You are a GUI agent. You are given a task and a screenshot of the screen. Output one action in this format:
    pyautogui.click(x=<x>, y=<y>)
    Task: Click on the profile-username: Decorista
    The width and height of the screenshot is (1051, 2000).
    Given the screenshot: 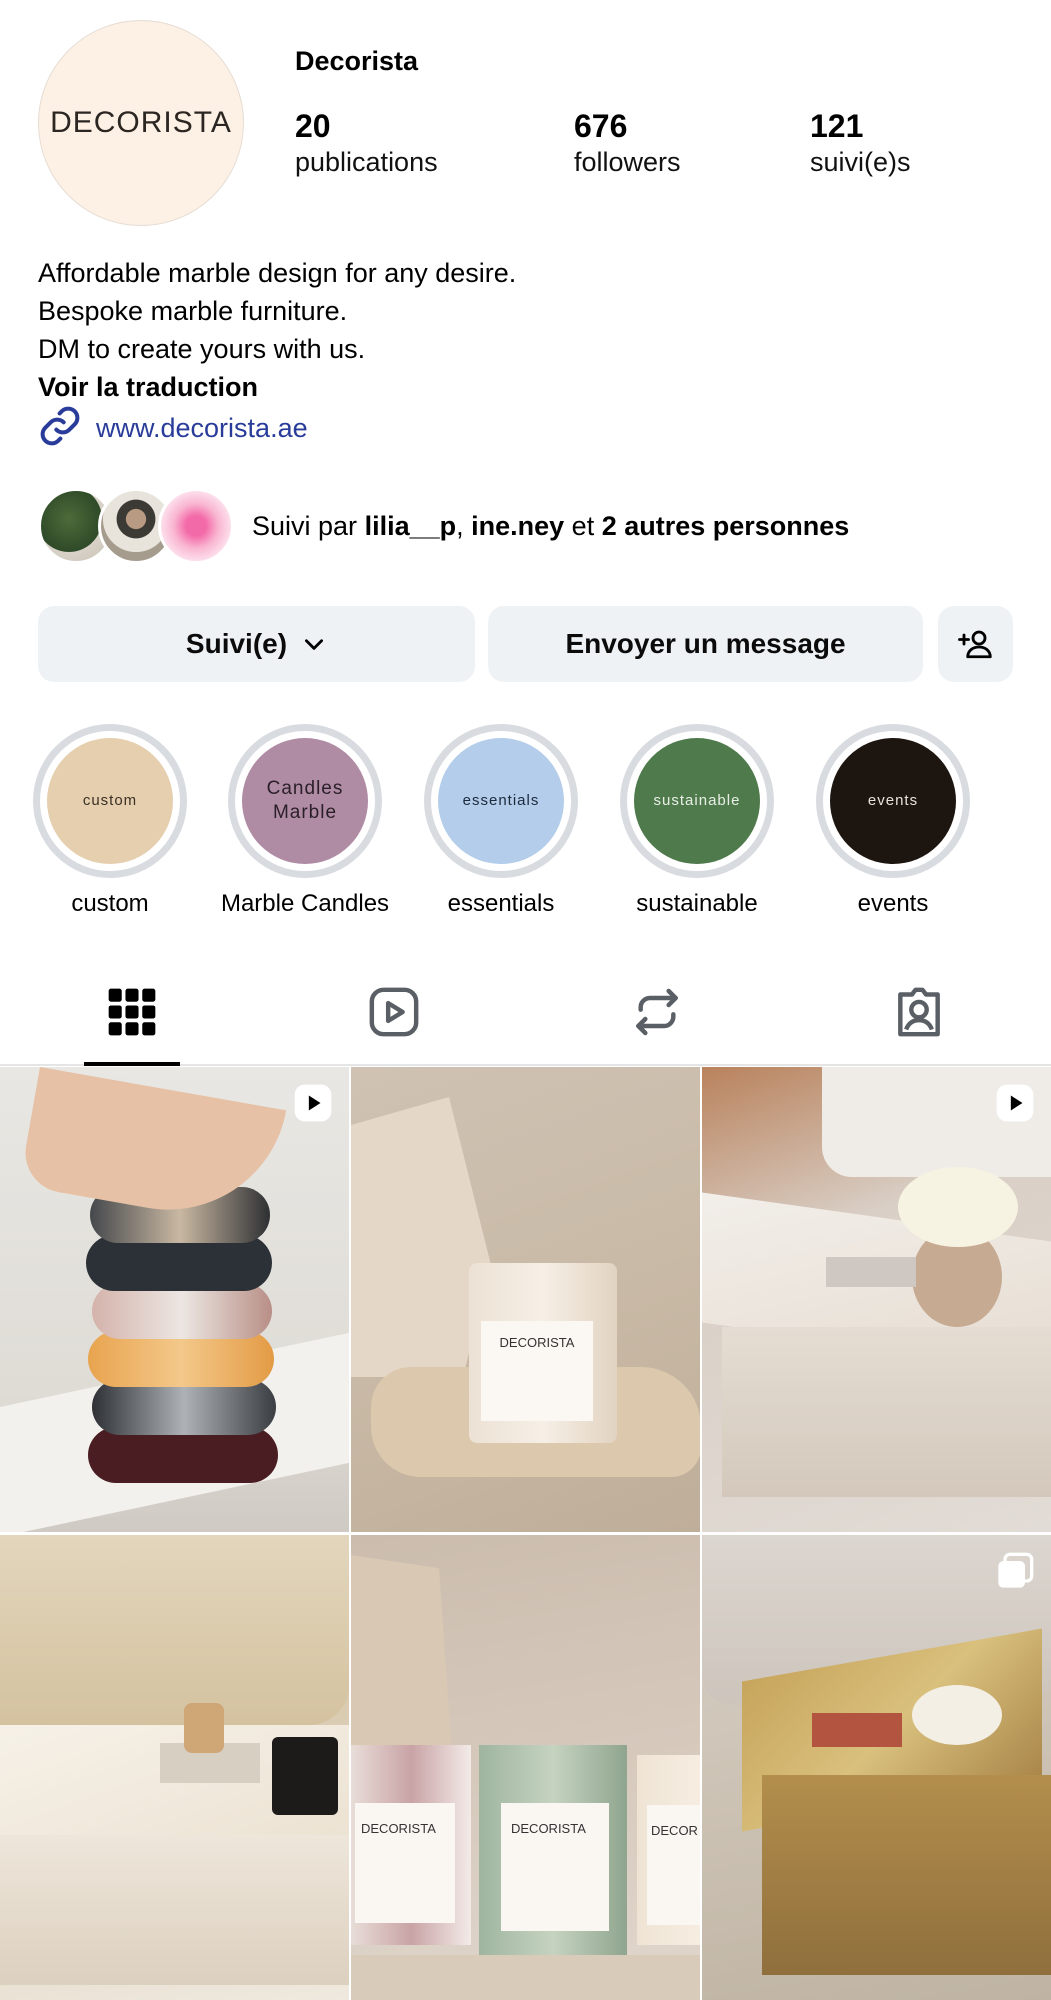 What is the action you would take?
    pyautogui.click(x=357, y=61)
    